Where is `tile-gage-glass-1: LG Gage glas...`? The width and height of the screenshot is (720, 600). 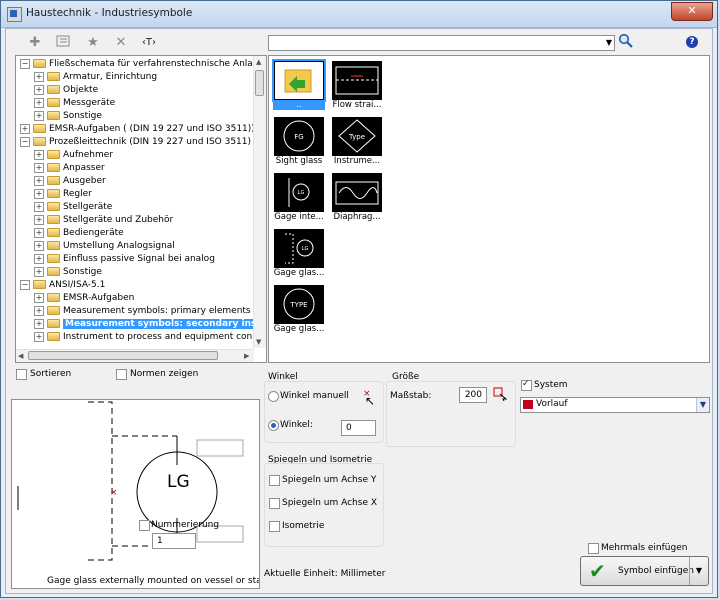 tile-gage-glass-1: LG Gage glas... is located at coordinates (299, 254).